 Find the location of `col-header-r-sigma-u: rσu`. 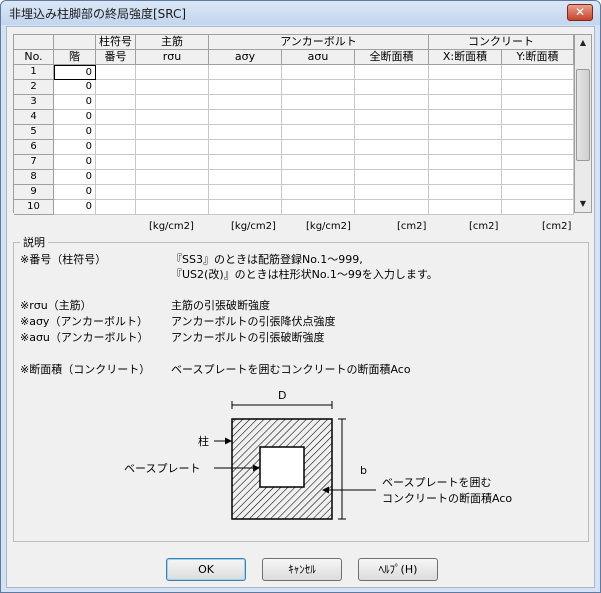

col-header-r-sigma-u: rσu is located at coordinates (172, 57).